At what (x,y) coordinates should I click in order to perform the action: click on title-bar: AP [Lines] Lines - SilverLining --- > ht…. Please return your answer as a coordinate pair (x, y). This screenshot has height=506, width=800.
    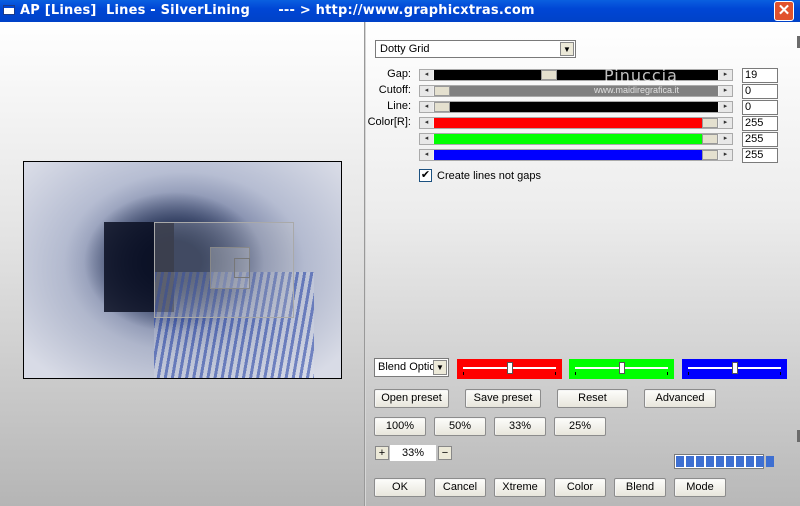
    Looking at the image, I should click on (400, 11).